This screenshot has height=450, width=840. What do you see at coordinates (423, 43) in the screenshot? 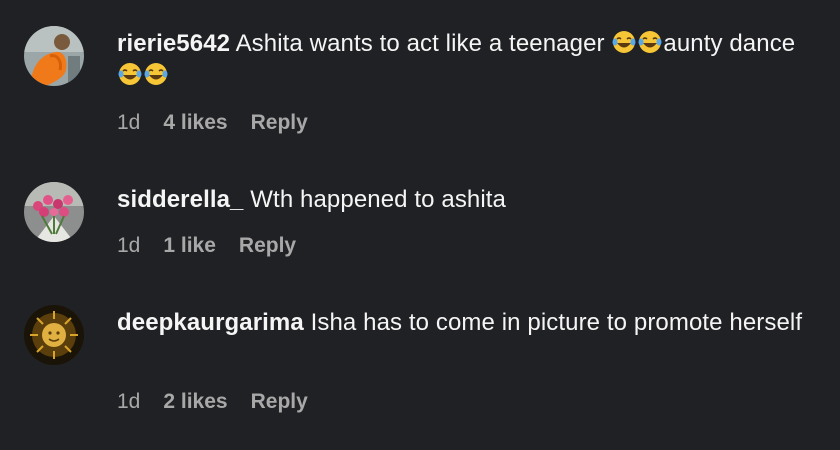
I see `comment-text: Ashita wants to act like a teenager` at bounding box center [423, 43].